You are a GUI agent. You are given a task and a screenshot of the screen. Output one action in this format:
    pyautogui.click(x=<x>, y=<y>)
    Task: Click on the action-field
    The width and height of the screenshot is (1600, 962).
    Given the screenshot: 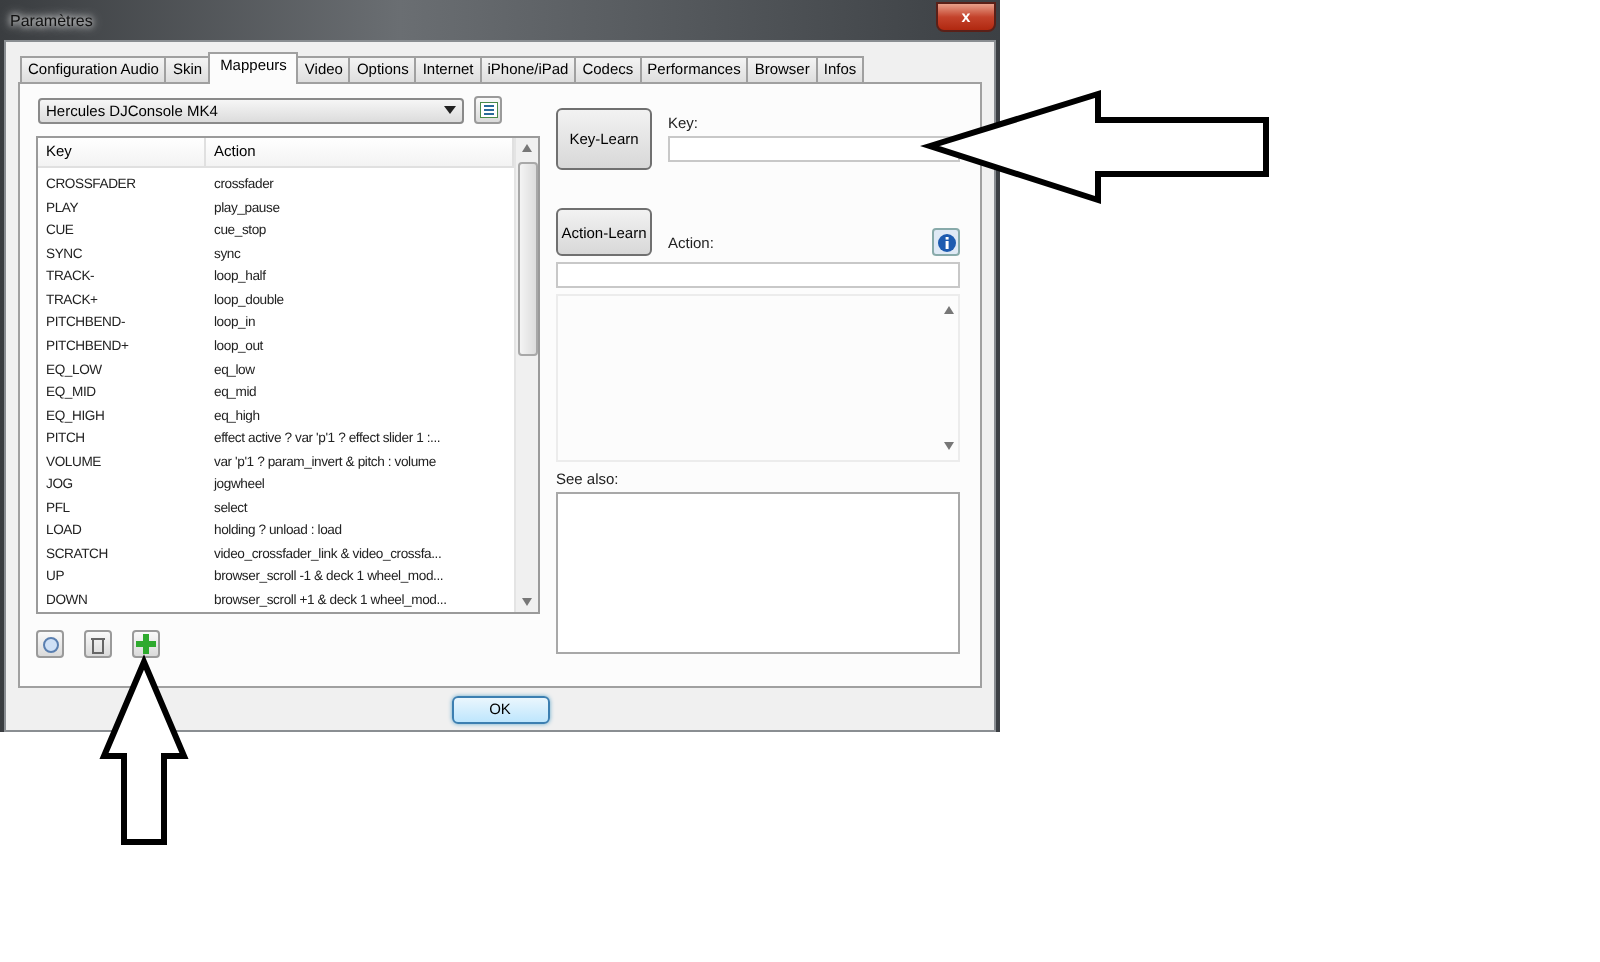 What is the action you would take?
    pyautogui.click(x=758, y=275)
    